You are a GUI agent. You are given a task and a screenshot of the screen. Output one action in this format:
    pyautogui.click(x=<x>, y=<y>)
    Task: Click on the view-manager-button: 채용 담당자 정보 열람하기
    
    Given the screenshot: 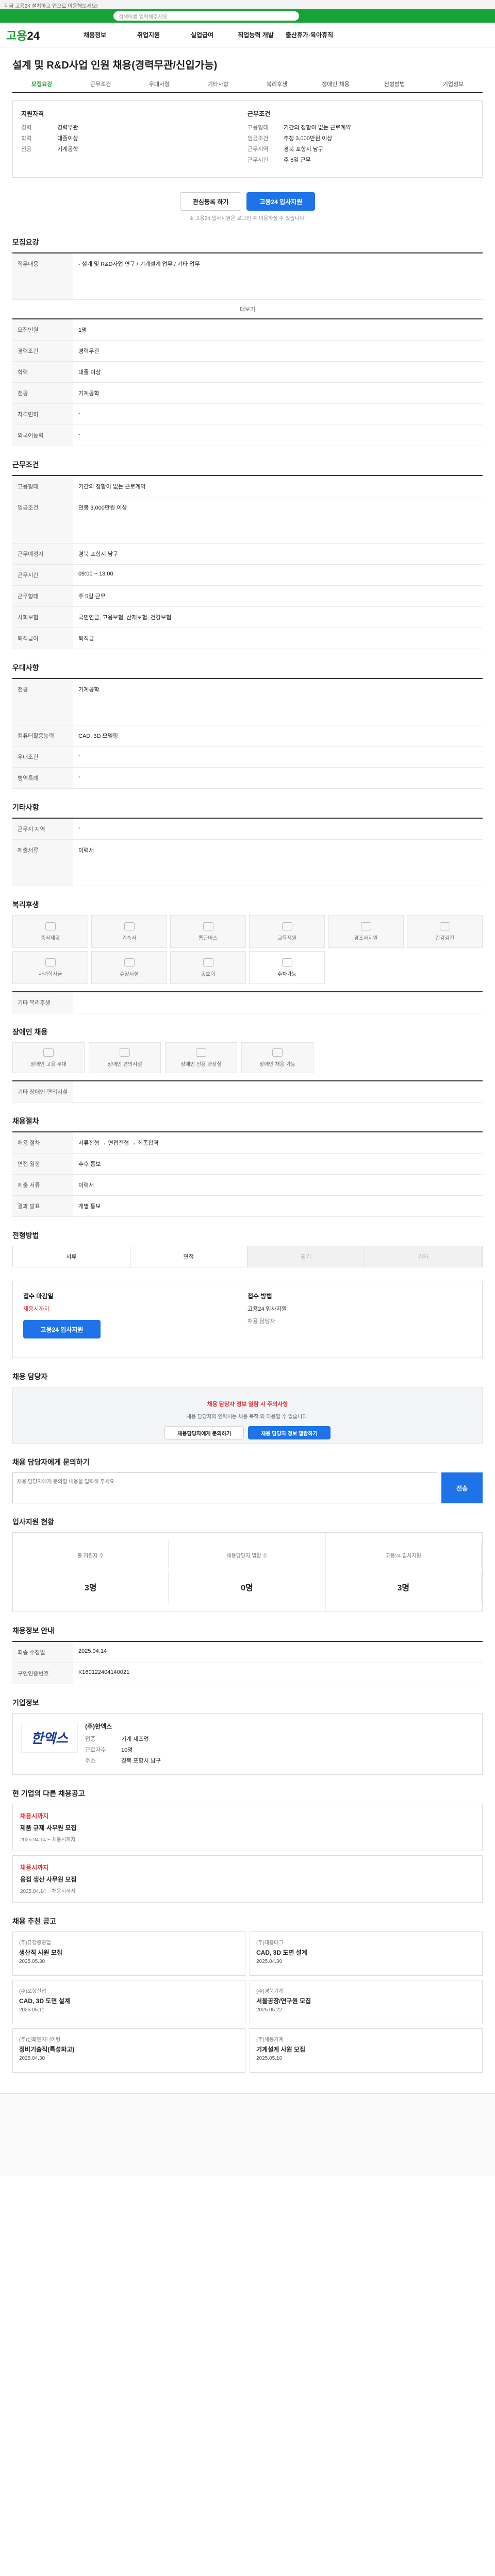 What is the action you would take?
    pyautogui.click(x=289, y=1432)
    